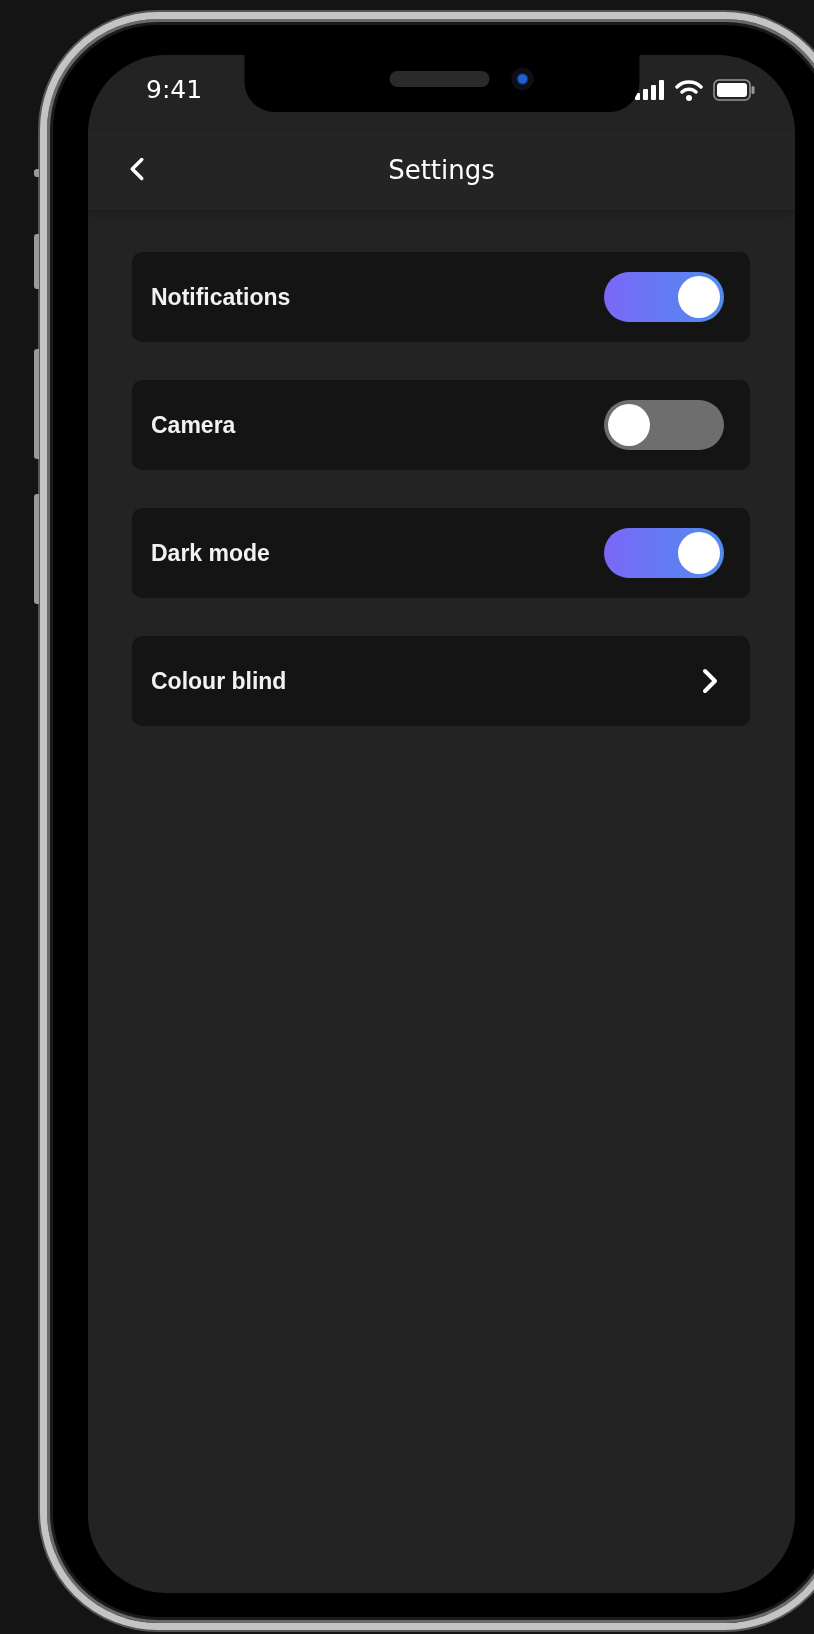  I want to click on settings-row: Dark mode, so click(441, 553).